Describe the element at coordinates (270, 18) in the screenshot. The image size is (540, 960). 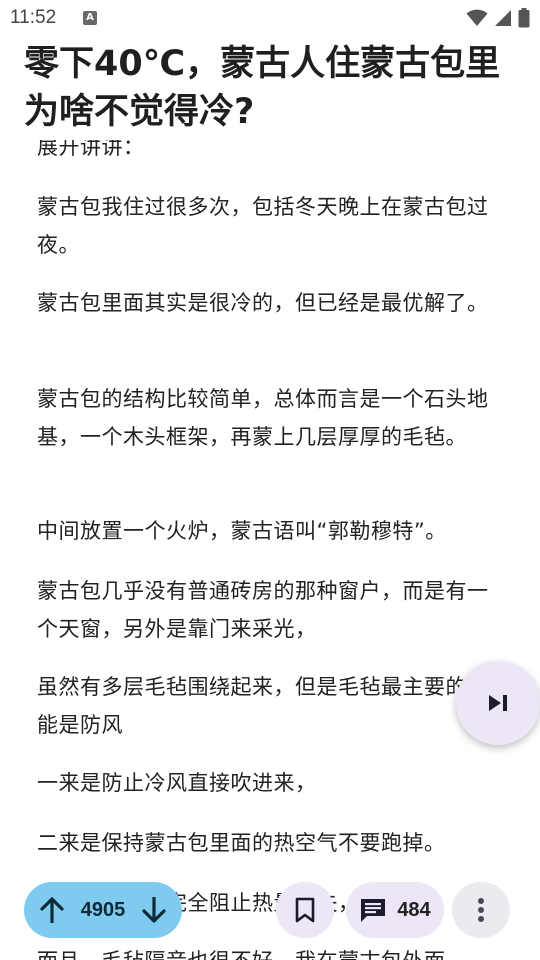
I see `status-bar: 11:52 A` at that location.